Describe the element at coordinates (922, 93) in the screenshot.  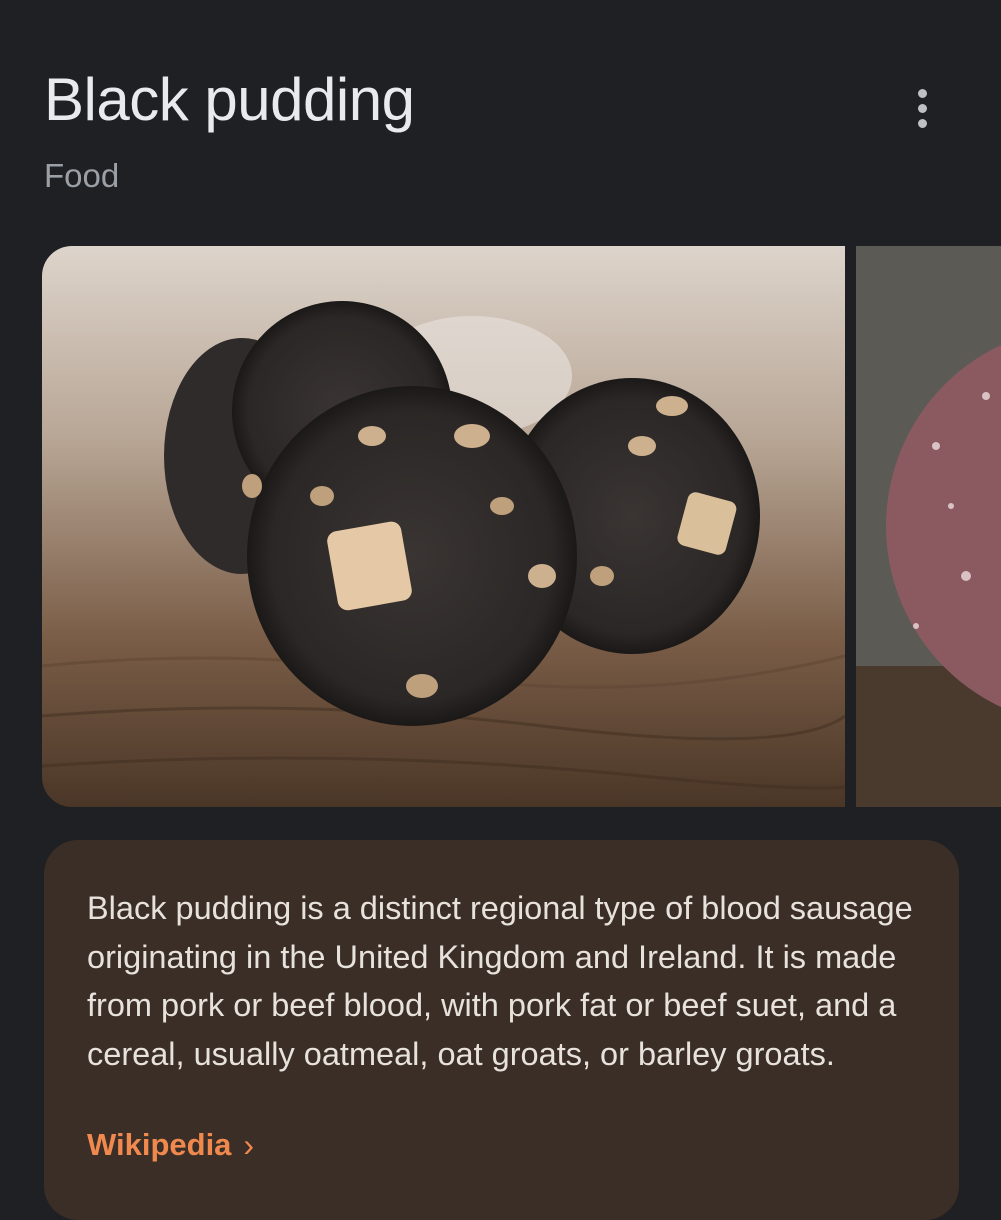
I see `more-vert-icon` at that location.